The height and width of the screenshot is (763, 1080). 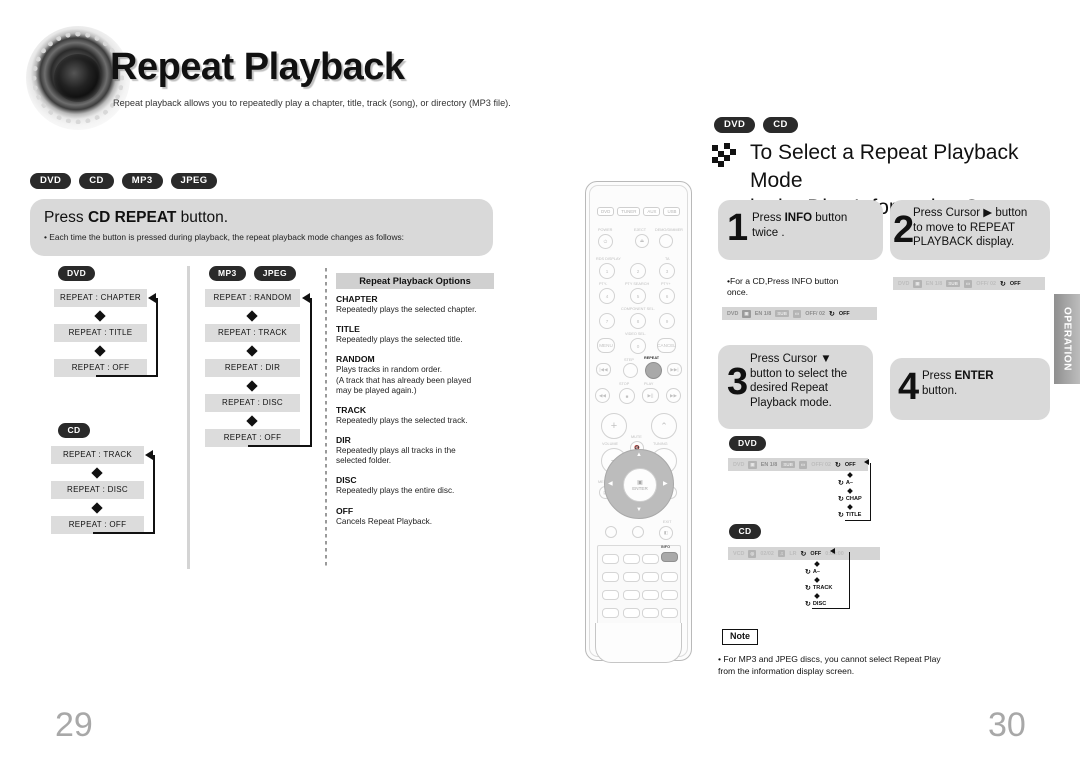 What do you see at coordinates (602, 395) in the screenshot?
I see `remote-rewind-button: ◀◀` at bounding box center [602, 395].